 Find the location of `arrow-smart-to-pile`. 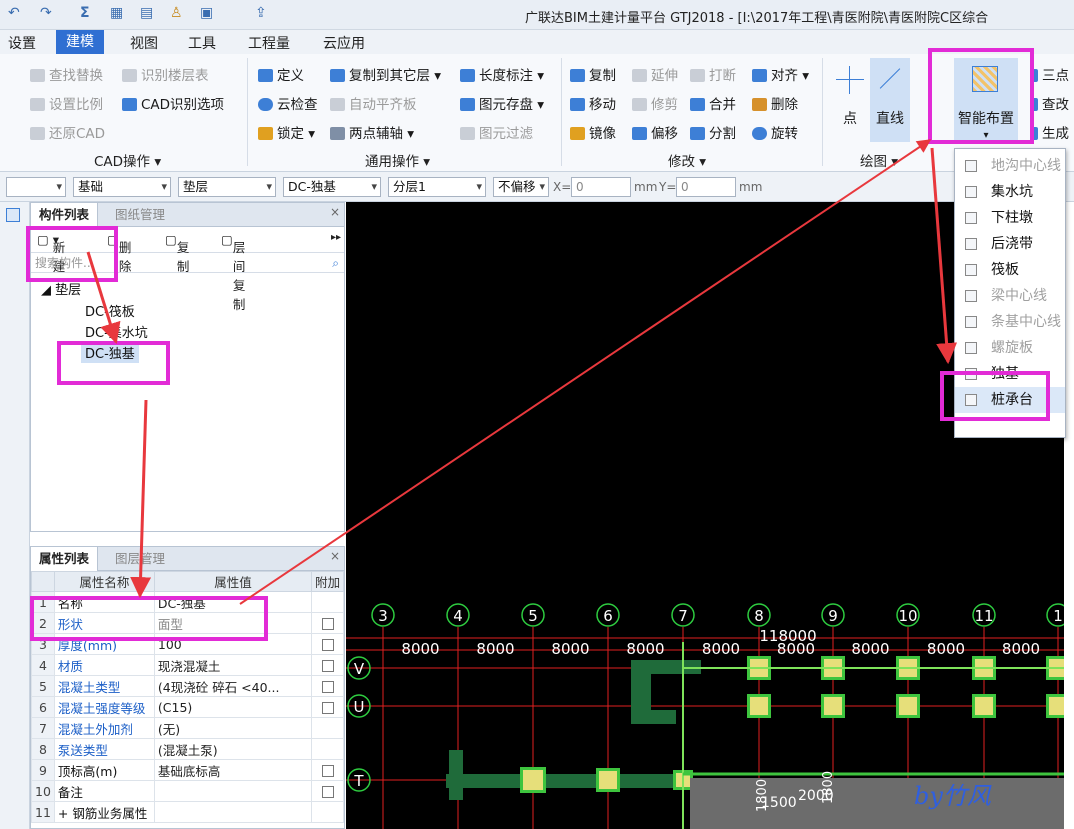

arrow-smart-to-pile is located at coordinates (944, 256).